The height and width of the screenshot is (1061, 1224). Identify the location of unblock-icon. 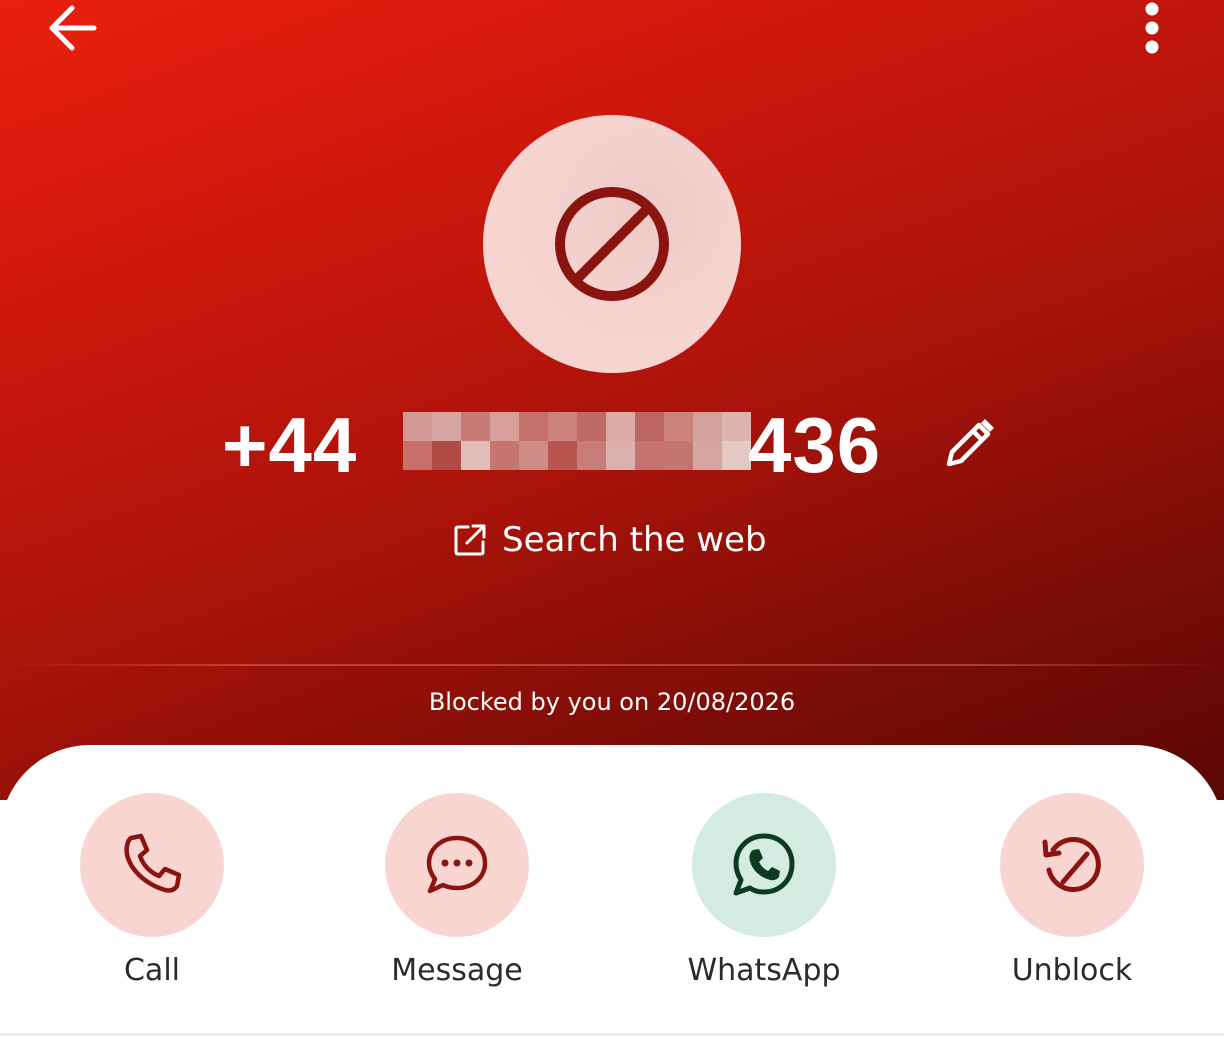
(1071, 864).